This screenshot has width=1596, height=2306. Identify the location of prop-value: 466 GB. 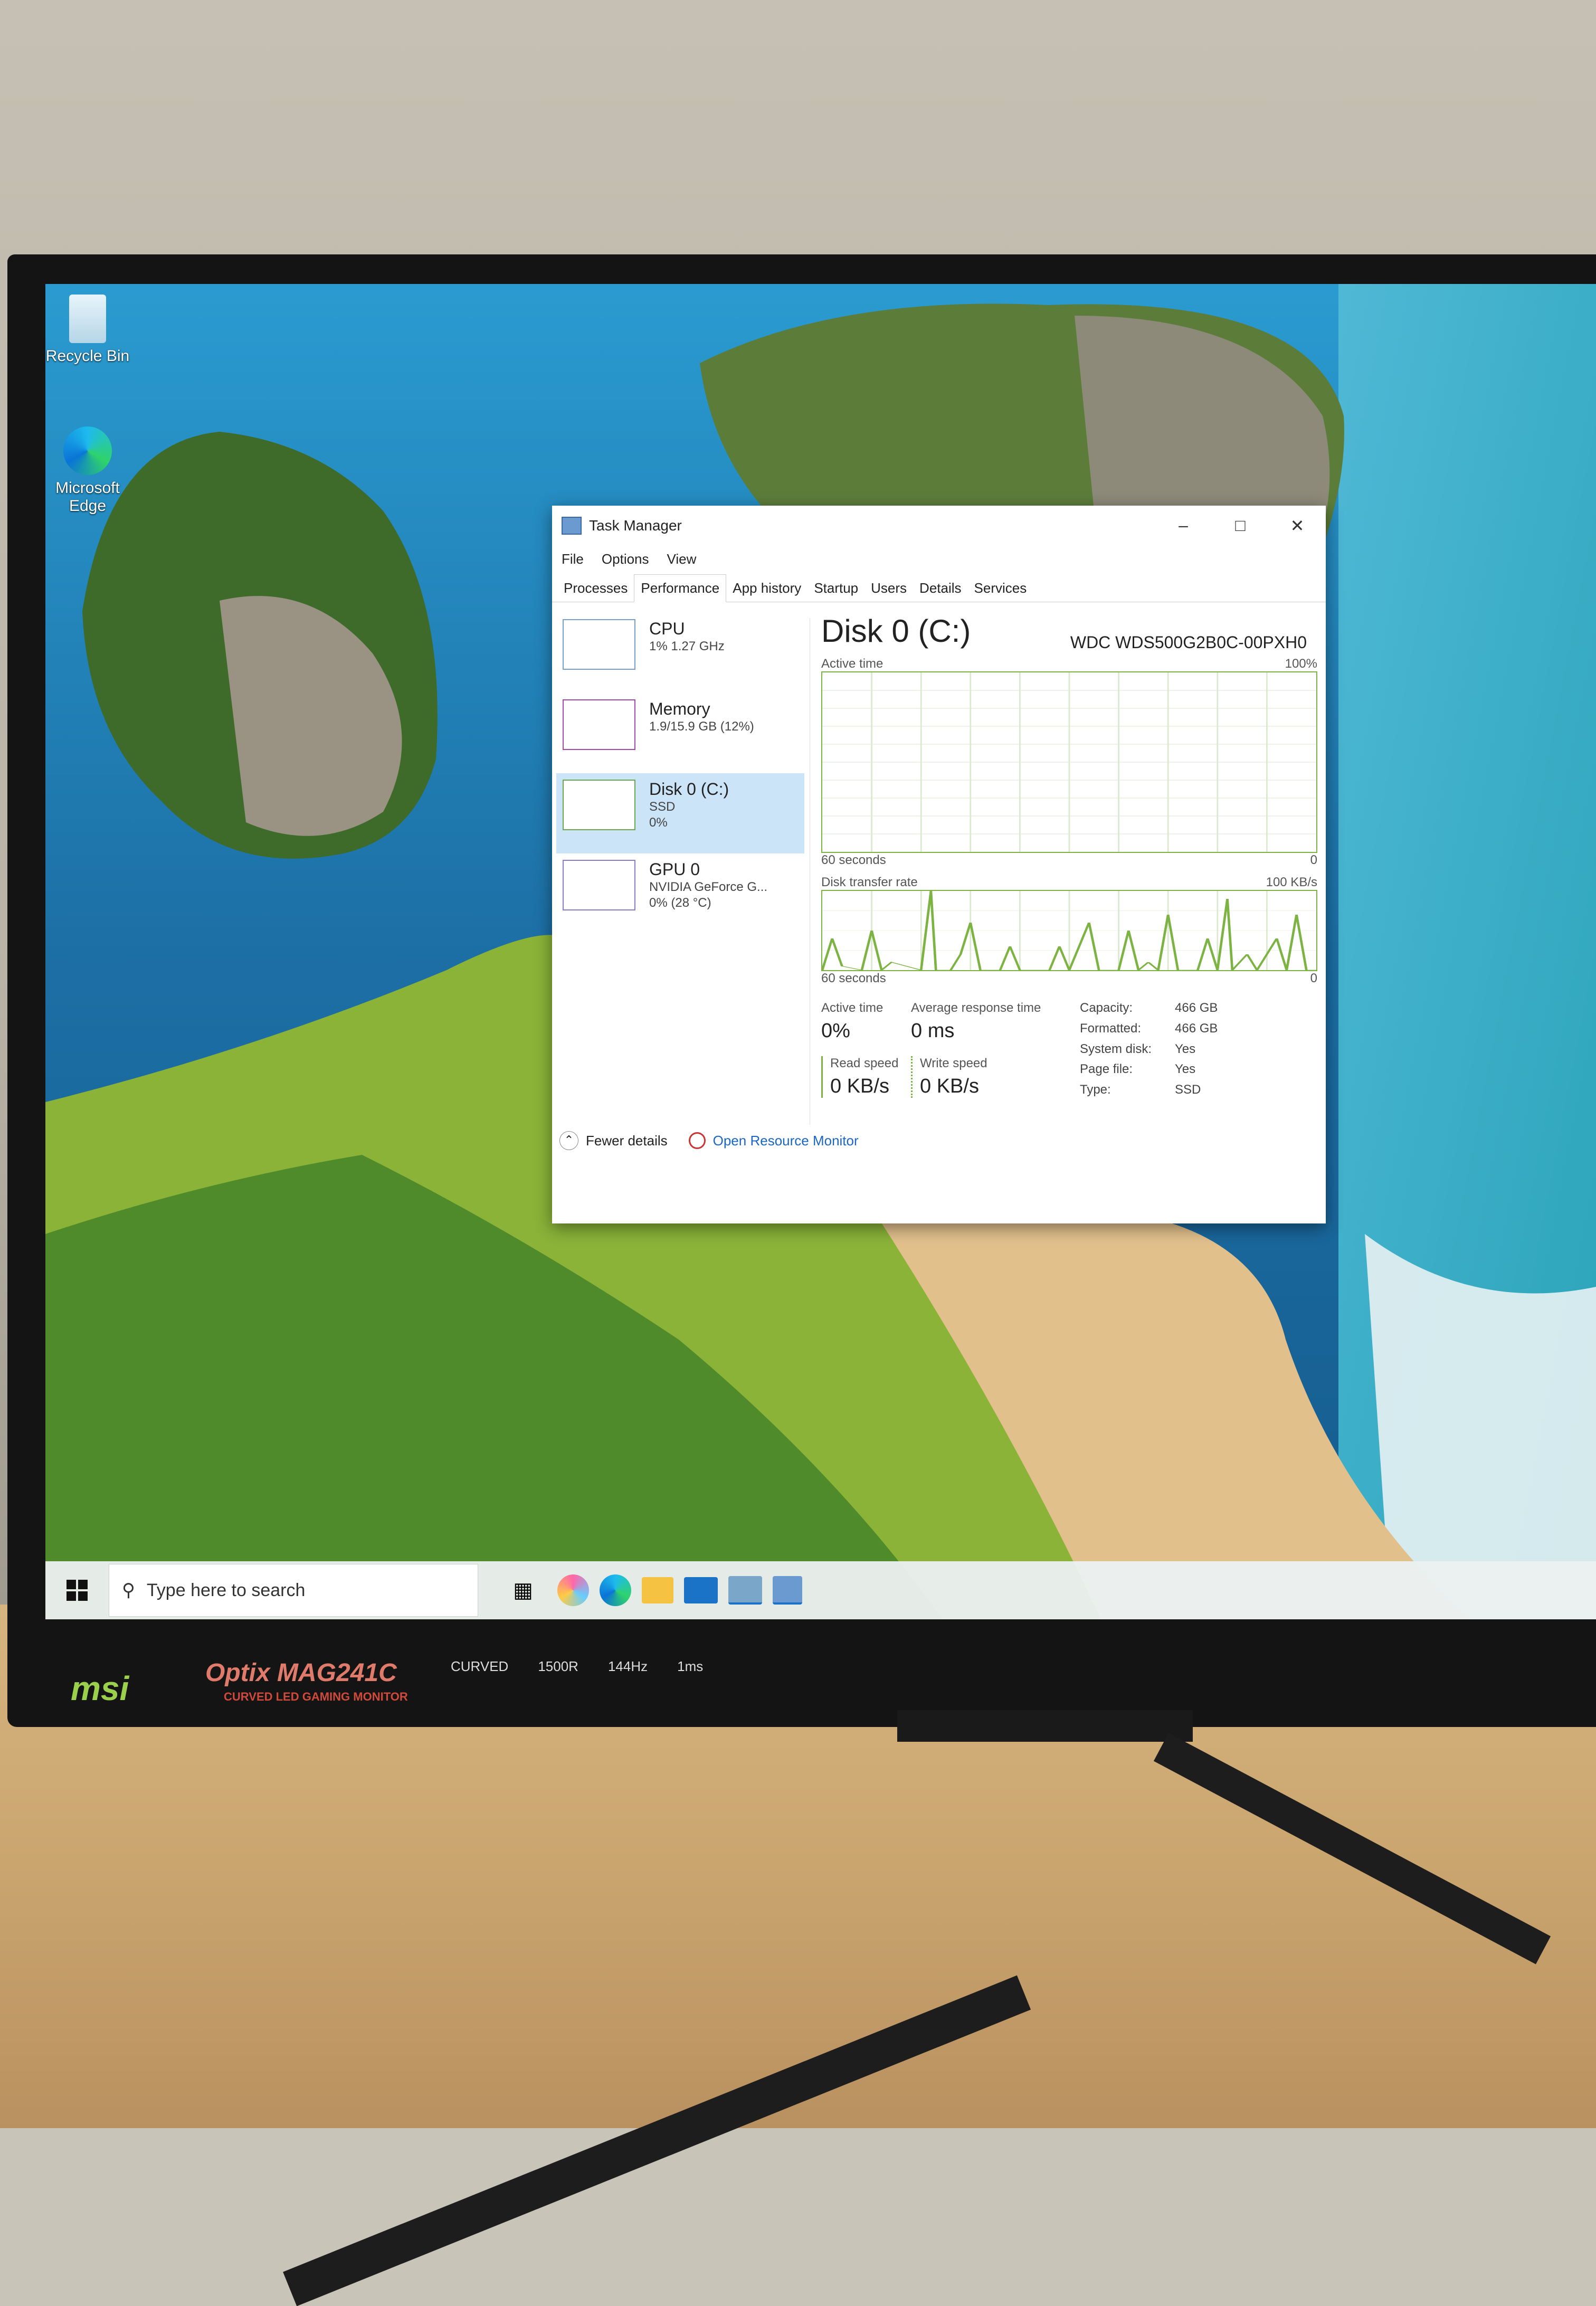
(1196, 1008).